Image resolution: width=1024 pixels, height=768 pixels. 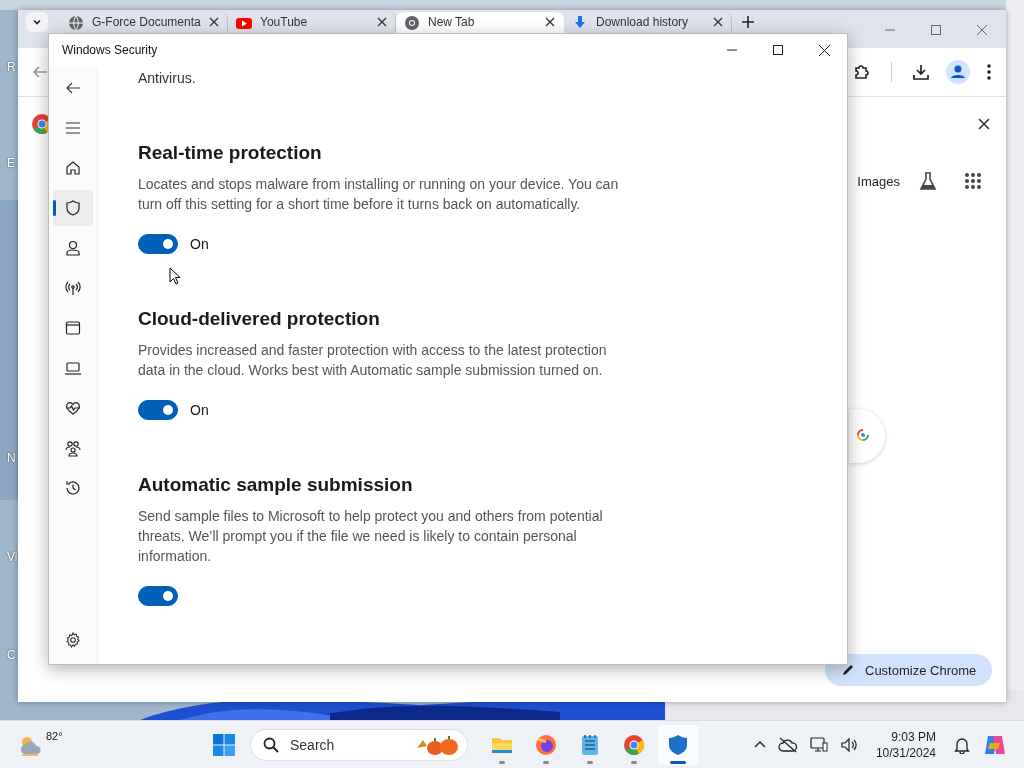 What do you see at coordinates (748, 22) in the screenshot?
I see `plus-icon` at bounding box center [748, 22].